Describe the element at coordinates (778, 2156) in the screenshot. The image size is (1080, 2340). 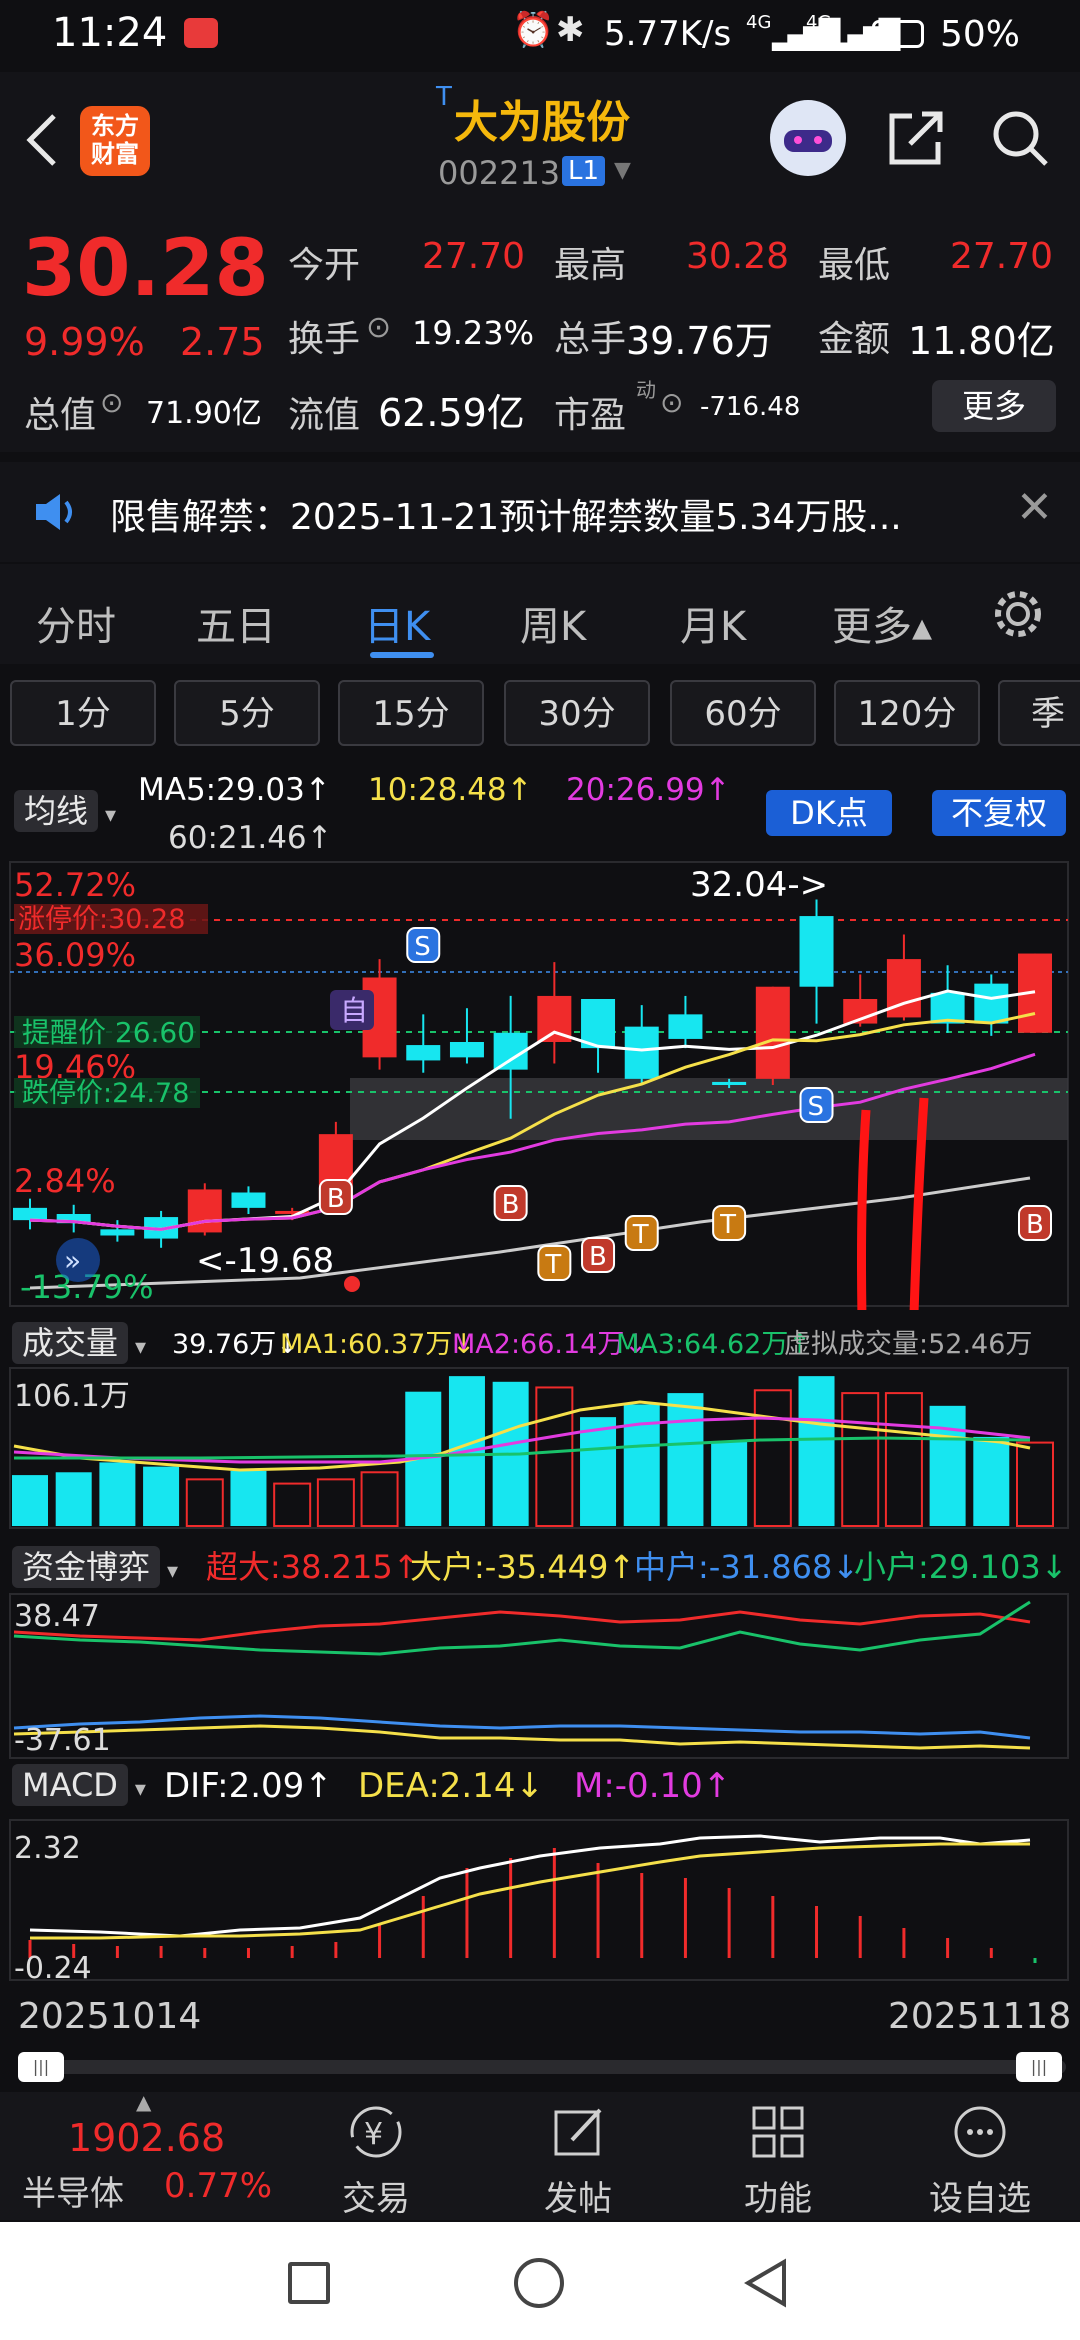
I see `function-button: 功能` at that location.